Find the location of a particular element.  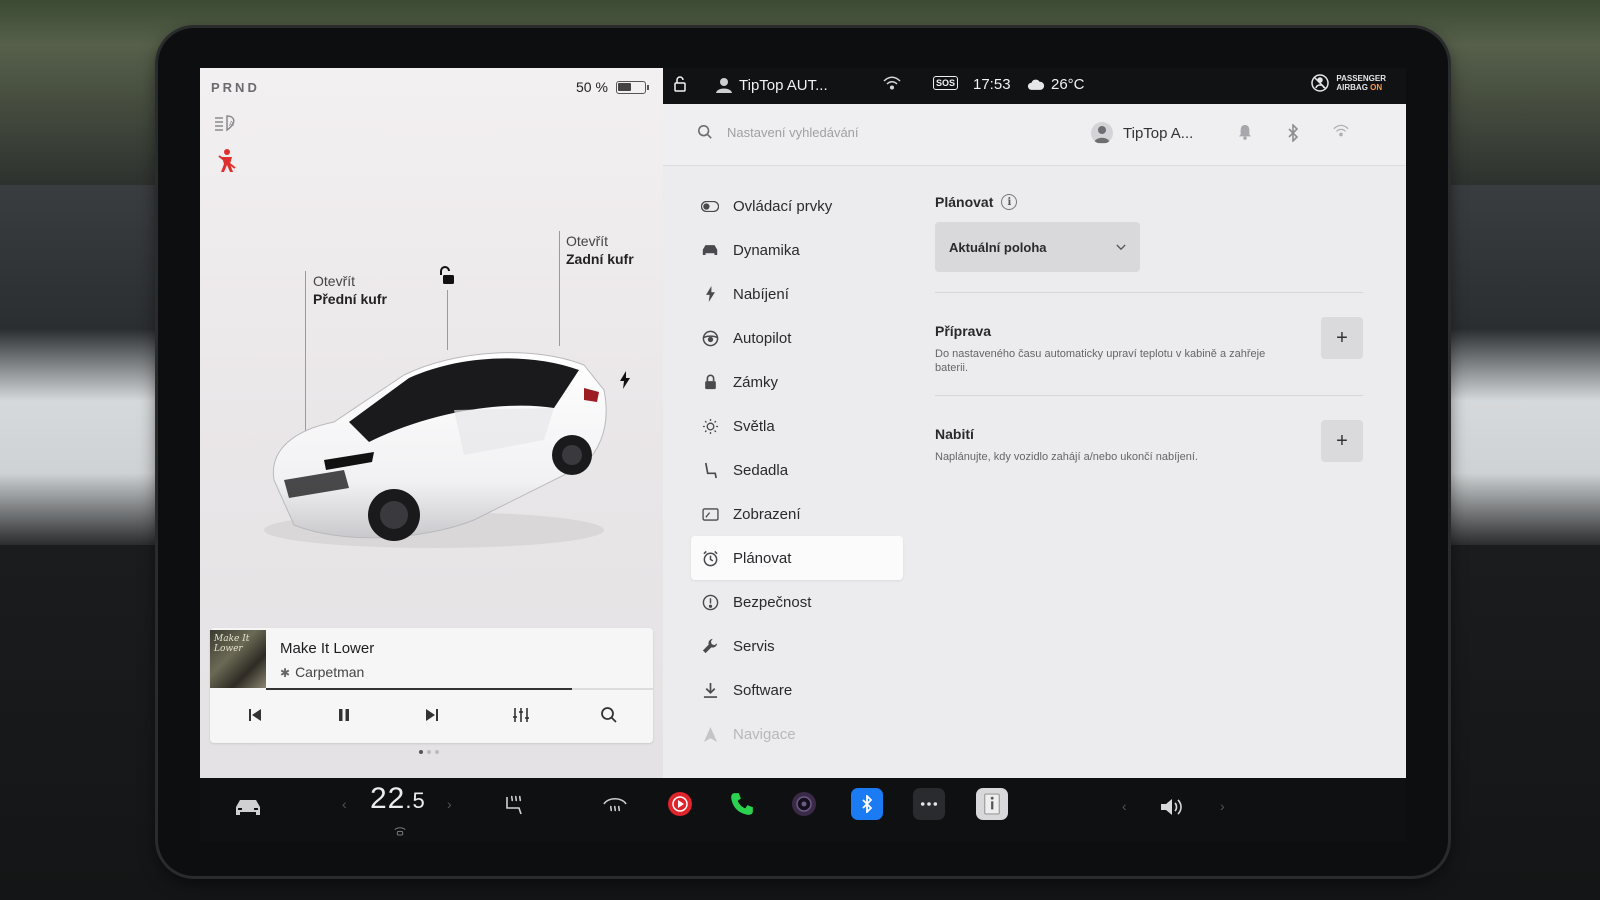

dashboard-right is located at coordinates (1520, 365).